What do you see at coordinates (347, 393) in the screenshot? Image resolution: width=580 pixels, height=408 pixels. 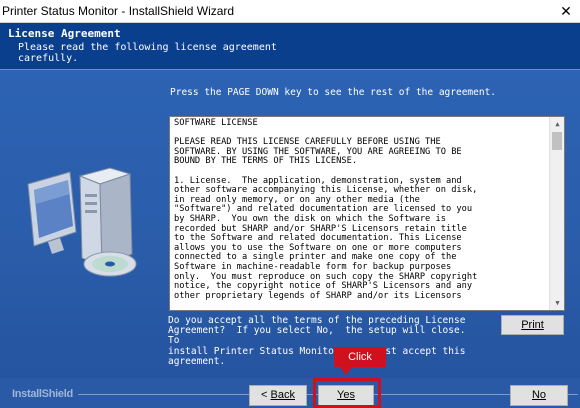 I see `yes-button-highlight` at bounding box center [347, 393].